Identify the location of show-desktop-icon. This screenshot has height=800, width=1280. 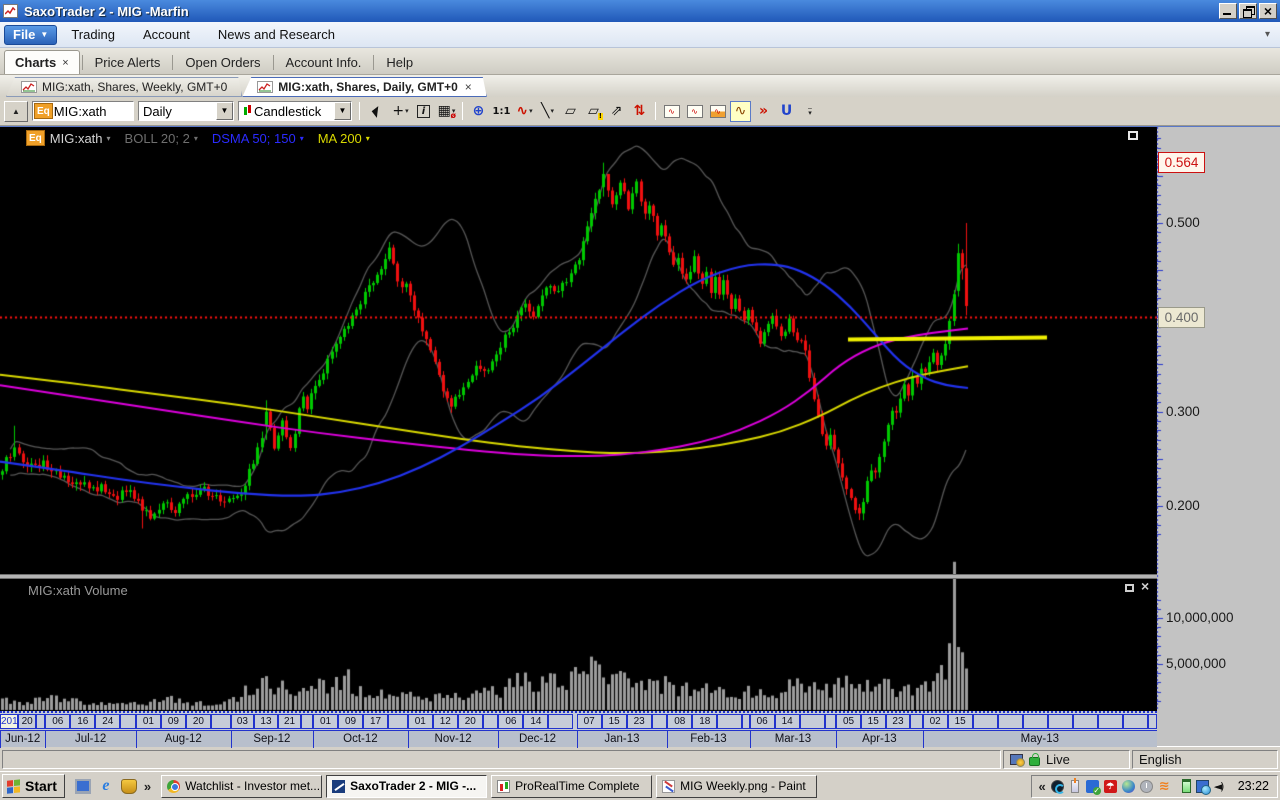
(82, 786).